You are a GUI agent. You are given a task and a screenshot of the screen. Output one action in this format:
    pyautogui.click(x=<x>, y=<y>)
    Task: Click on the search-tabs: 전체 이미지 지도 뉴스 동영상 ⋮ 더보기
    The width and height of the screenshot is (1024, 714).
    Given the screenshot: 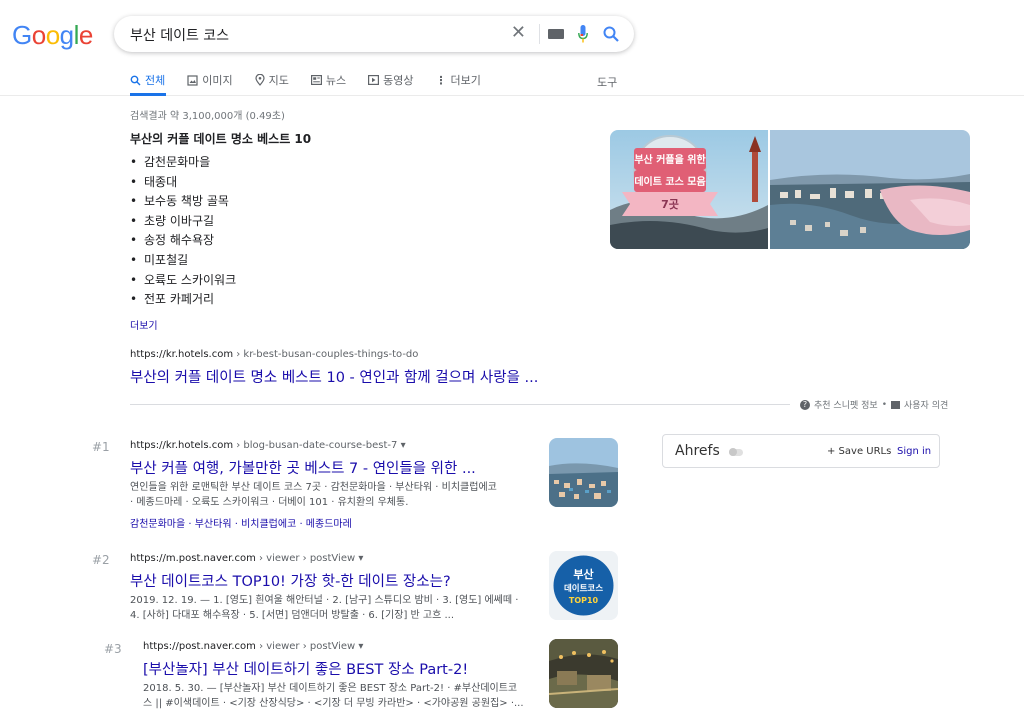 What is the action you would take?
    pyautogui.click(x=316, y=83)
    